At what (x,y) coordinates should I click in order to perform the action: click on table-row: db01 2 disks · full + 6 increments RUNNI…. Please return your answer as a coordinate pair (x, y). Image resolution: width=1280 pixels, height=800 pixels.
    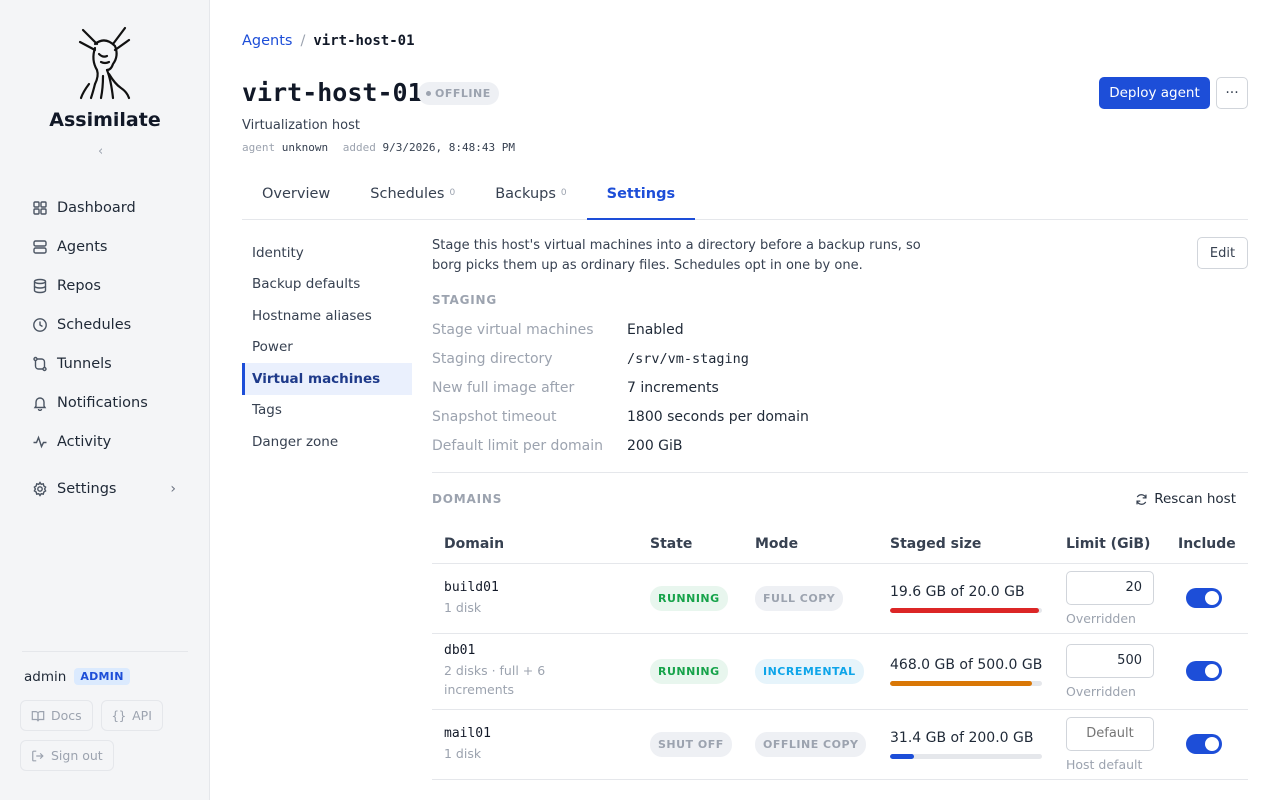
    Looking at the image, I should click on (840, 671).